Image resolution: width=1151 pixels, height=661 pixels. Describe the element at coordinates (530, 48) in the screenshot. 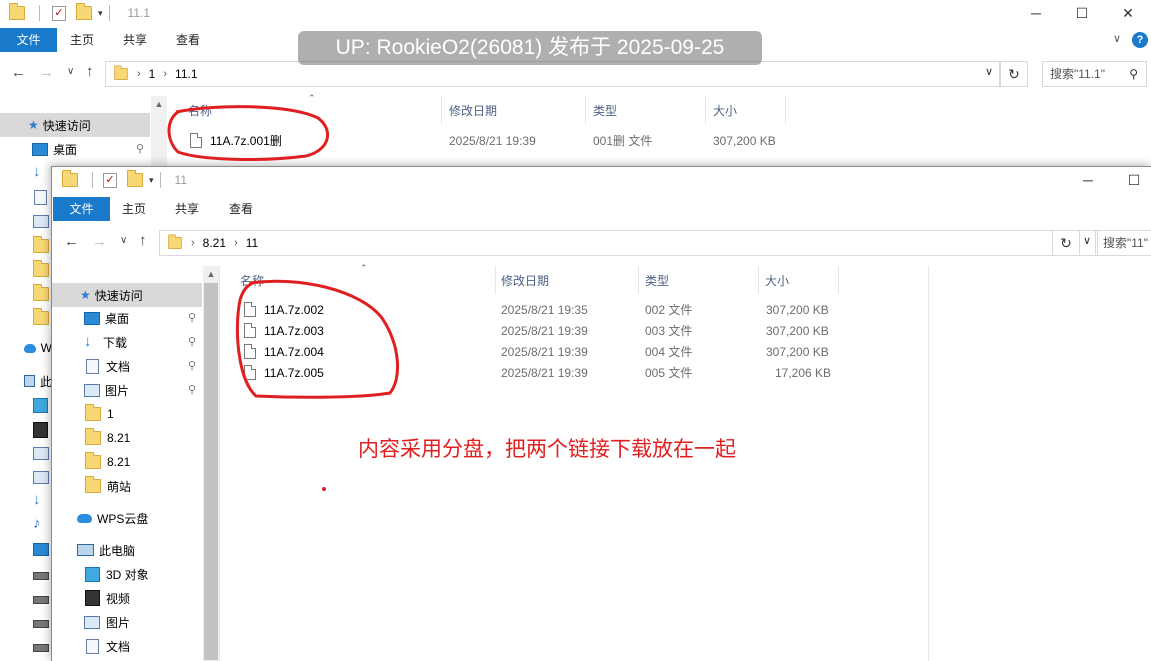

I see `watermark-banner: UP: RookieO2(26081) 发布于 2025-09-25` at that location.